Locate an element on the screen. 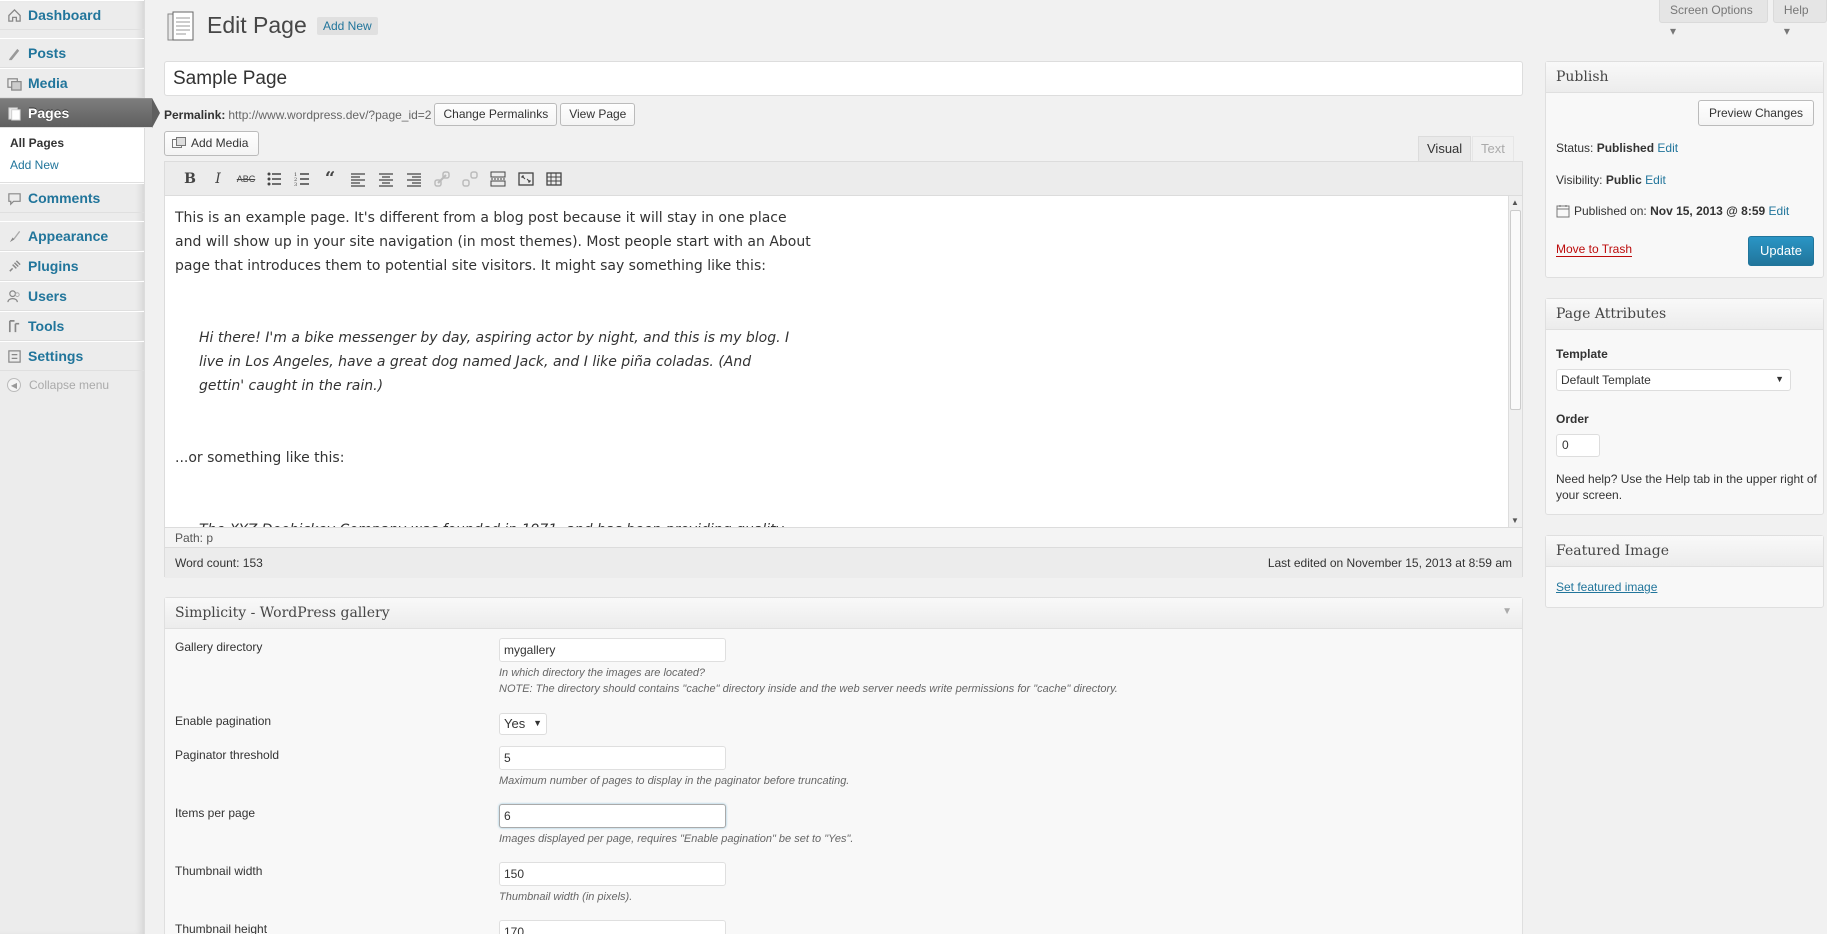 Image resolution: width=1827 pixels, height=934 pixels. submenu-all-pages: All Pages is located at coordinates (77, 143).